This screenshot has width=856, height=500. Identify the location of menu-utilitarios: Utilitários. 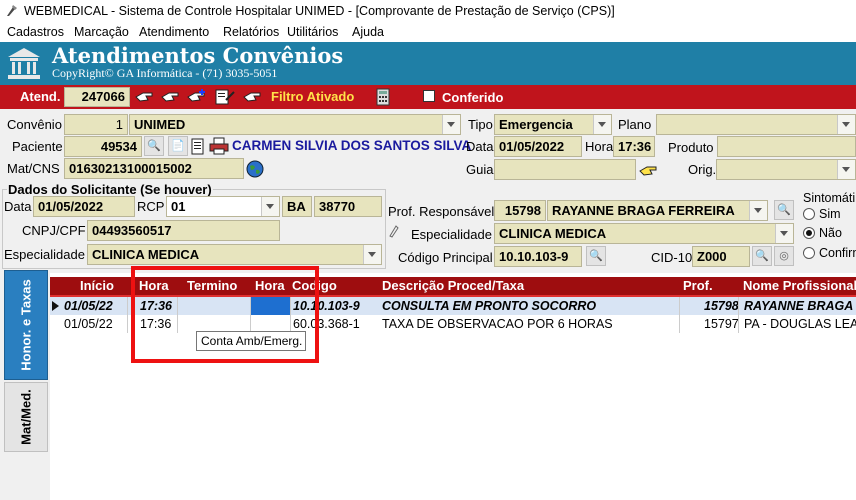
(312, 32).